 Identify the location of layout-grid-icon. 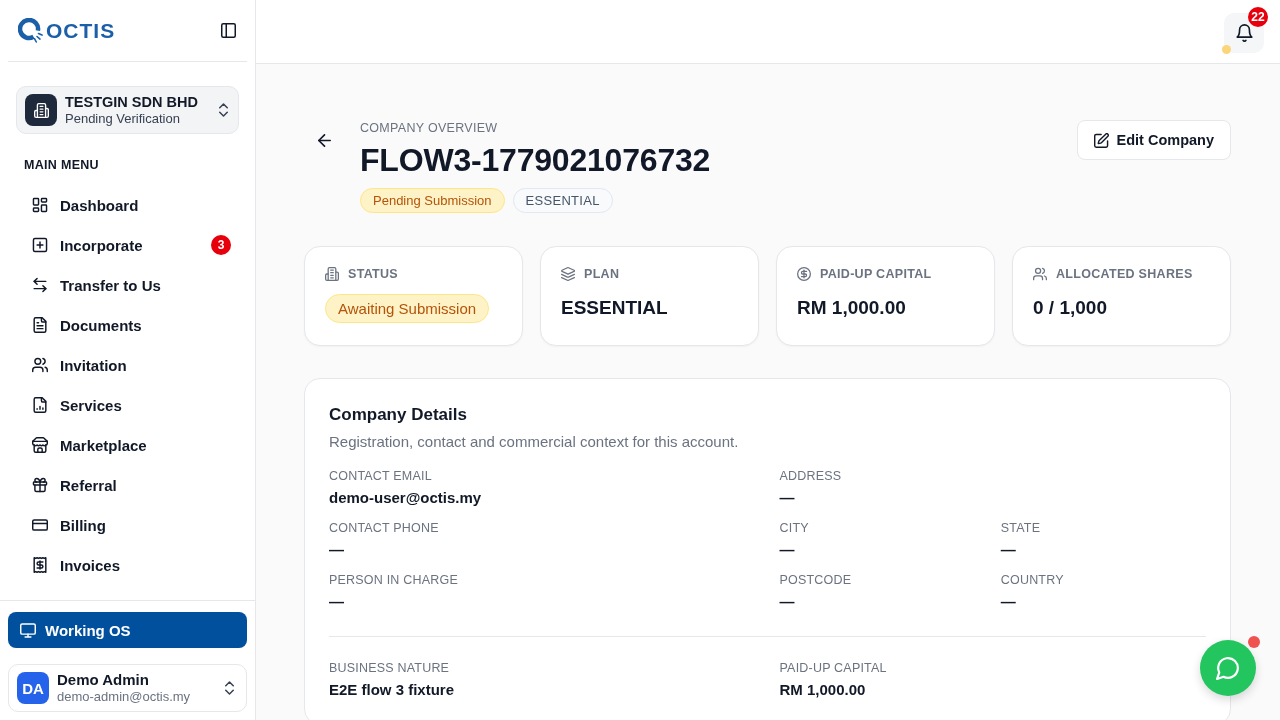
(40, 205).